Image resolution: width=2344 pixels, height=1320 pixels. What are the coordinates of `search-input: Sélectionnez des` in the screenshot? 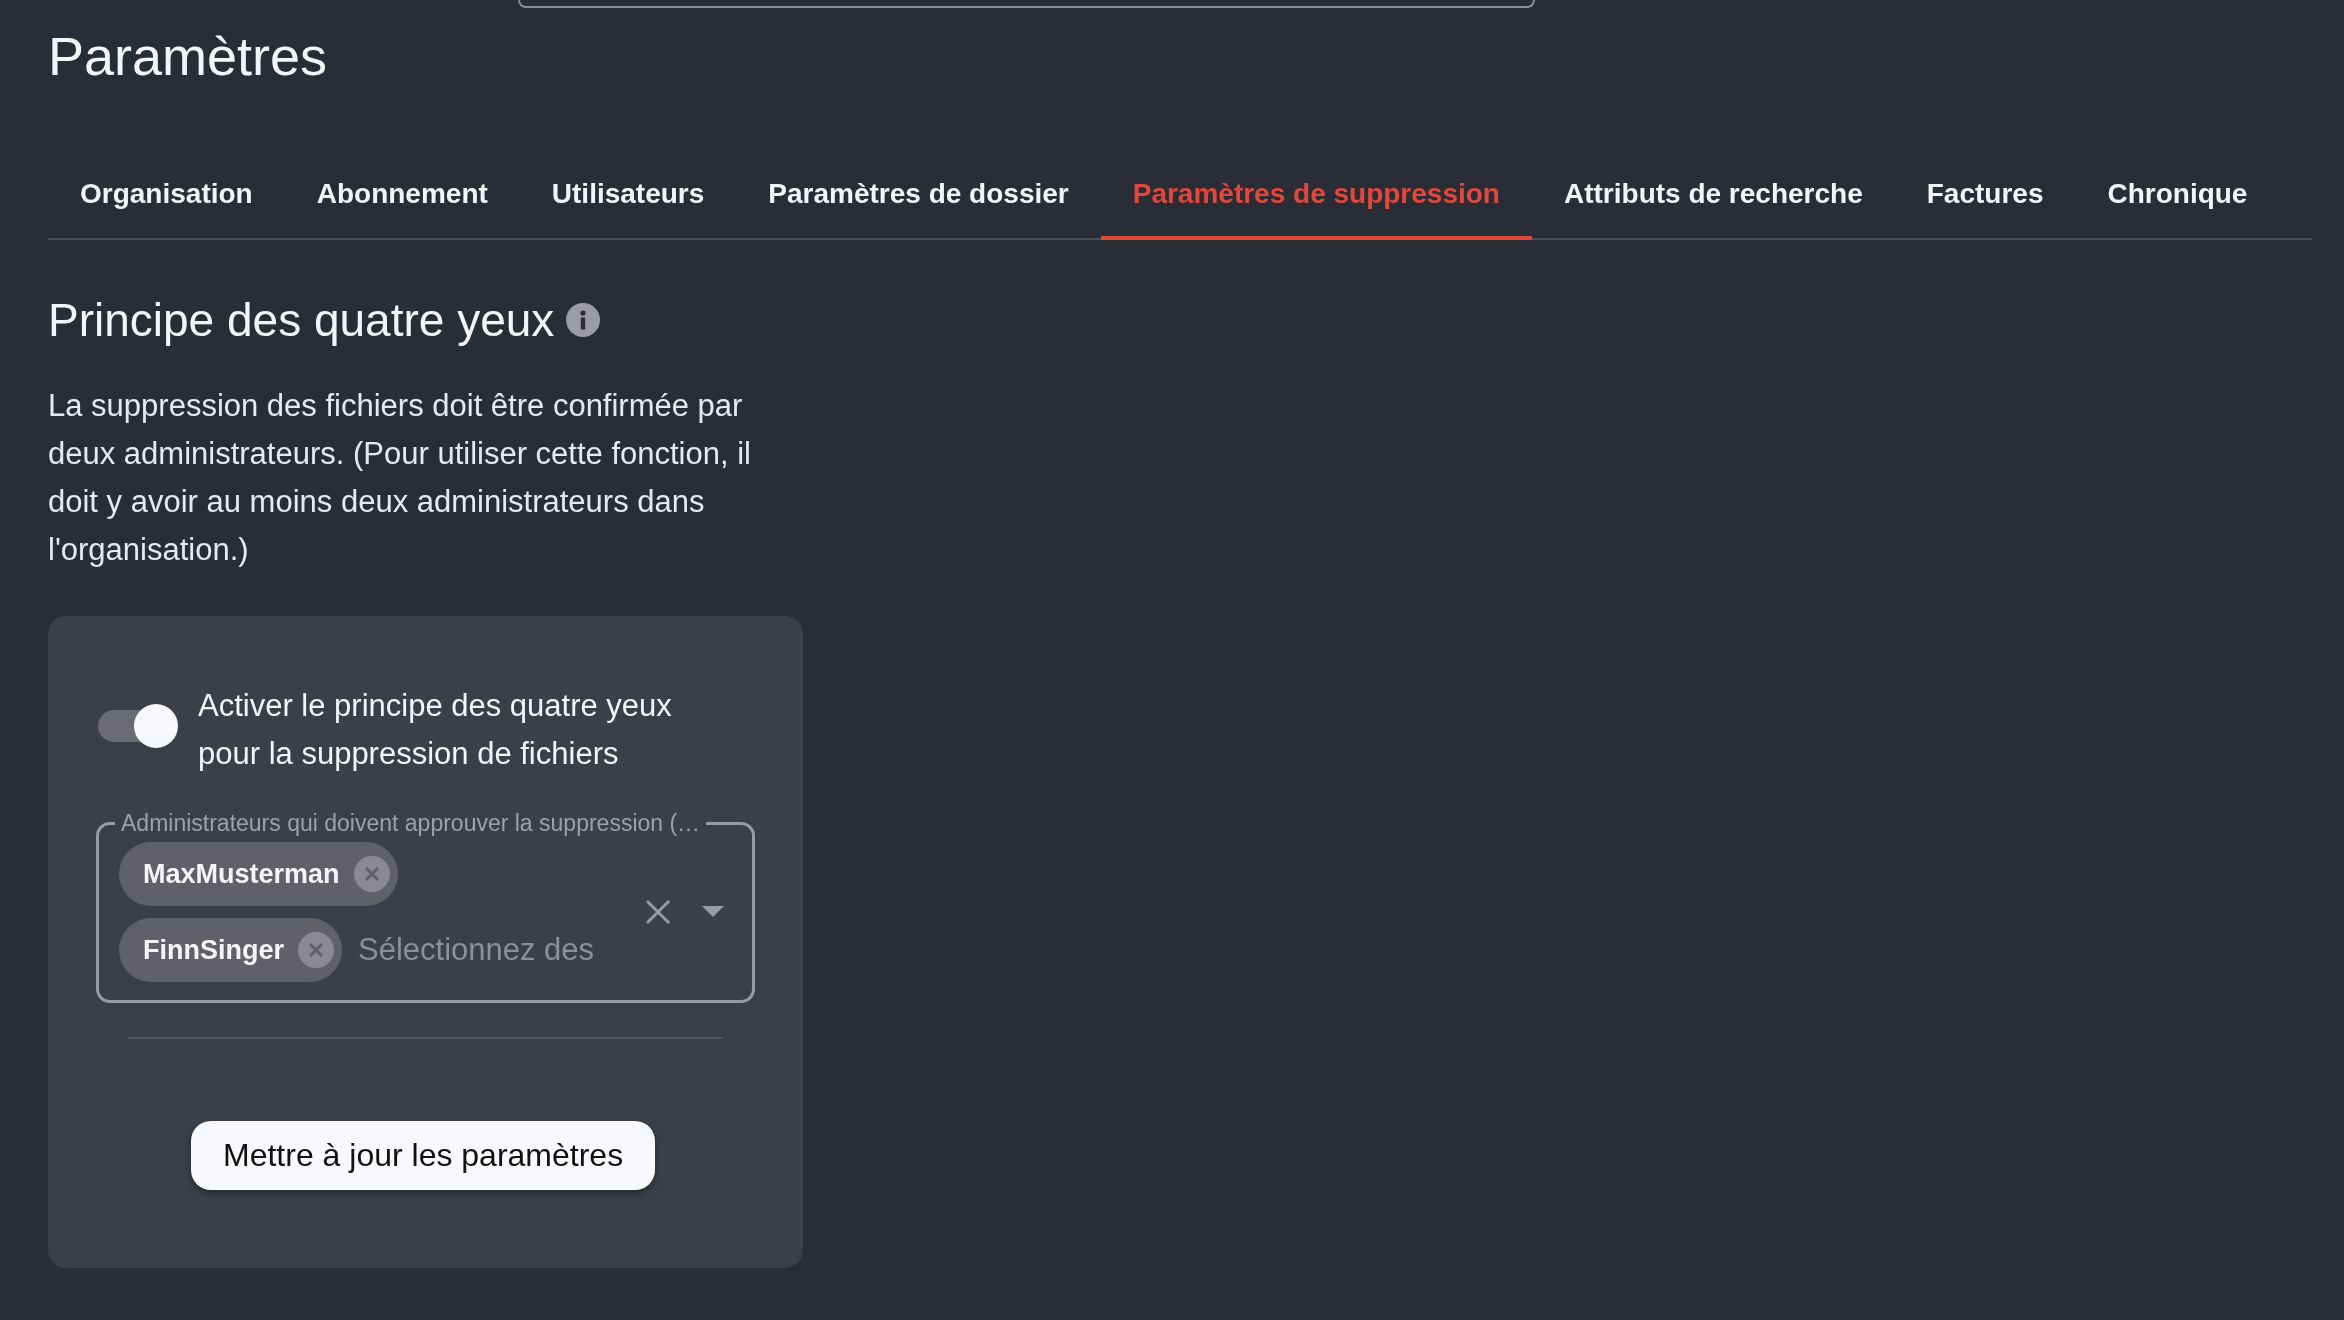 It's located at (491, 950).